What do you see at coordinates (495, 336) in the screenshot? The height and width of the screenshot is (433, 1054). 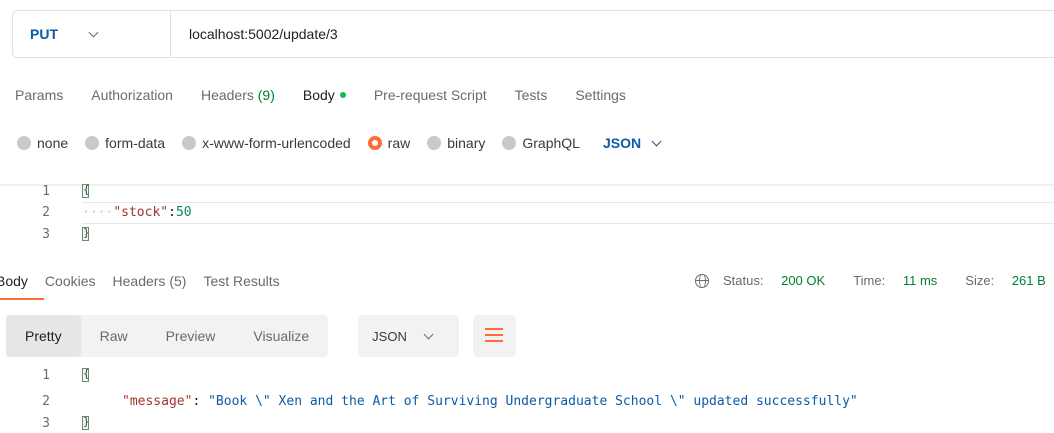 I see `wrap-lines-icon` at bounding box center [495, 336].